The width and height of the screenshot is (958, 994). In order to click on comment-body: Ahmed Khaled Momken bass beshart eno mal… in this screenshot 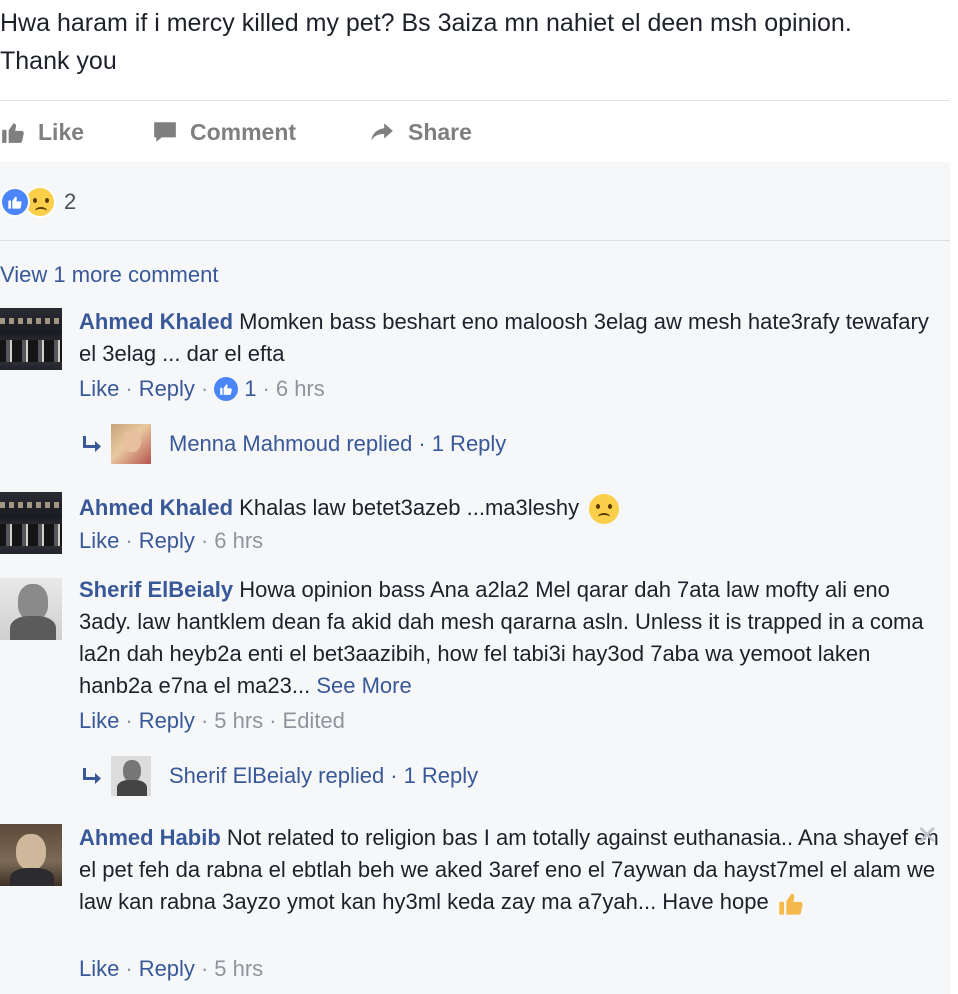, I will do `click(509, 338)`.